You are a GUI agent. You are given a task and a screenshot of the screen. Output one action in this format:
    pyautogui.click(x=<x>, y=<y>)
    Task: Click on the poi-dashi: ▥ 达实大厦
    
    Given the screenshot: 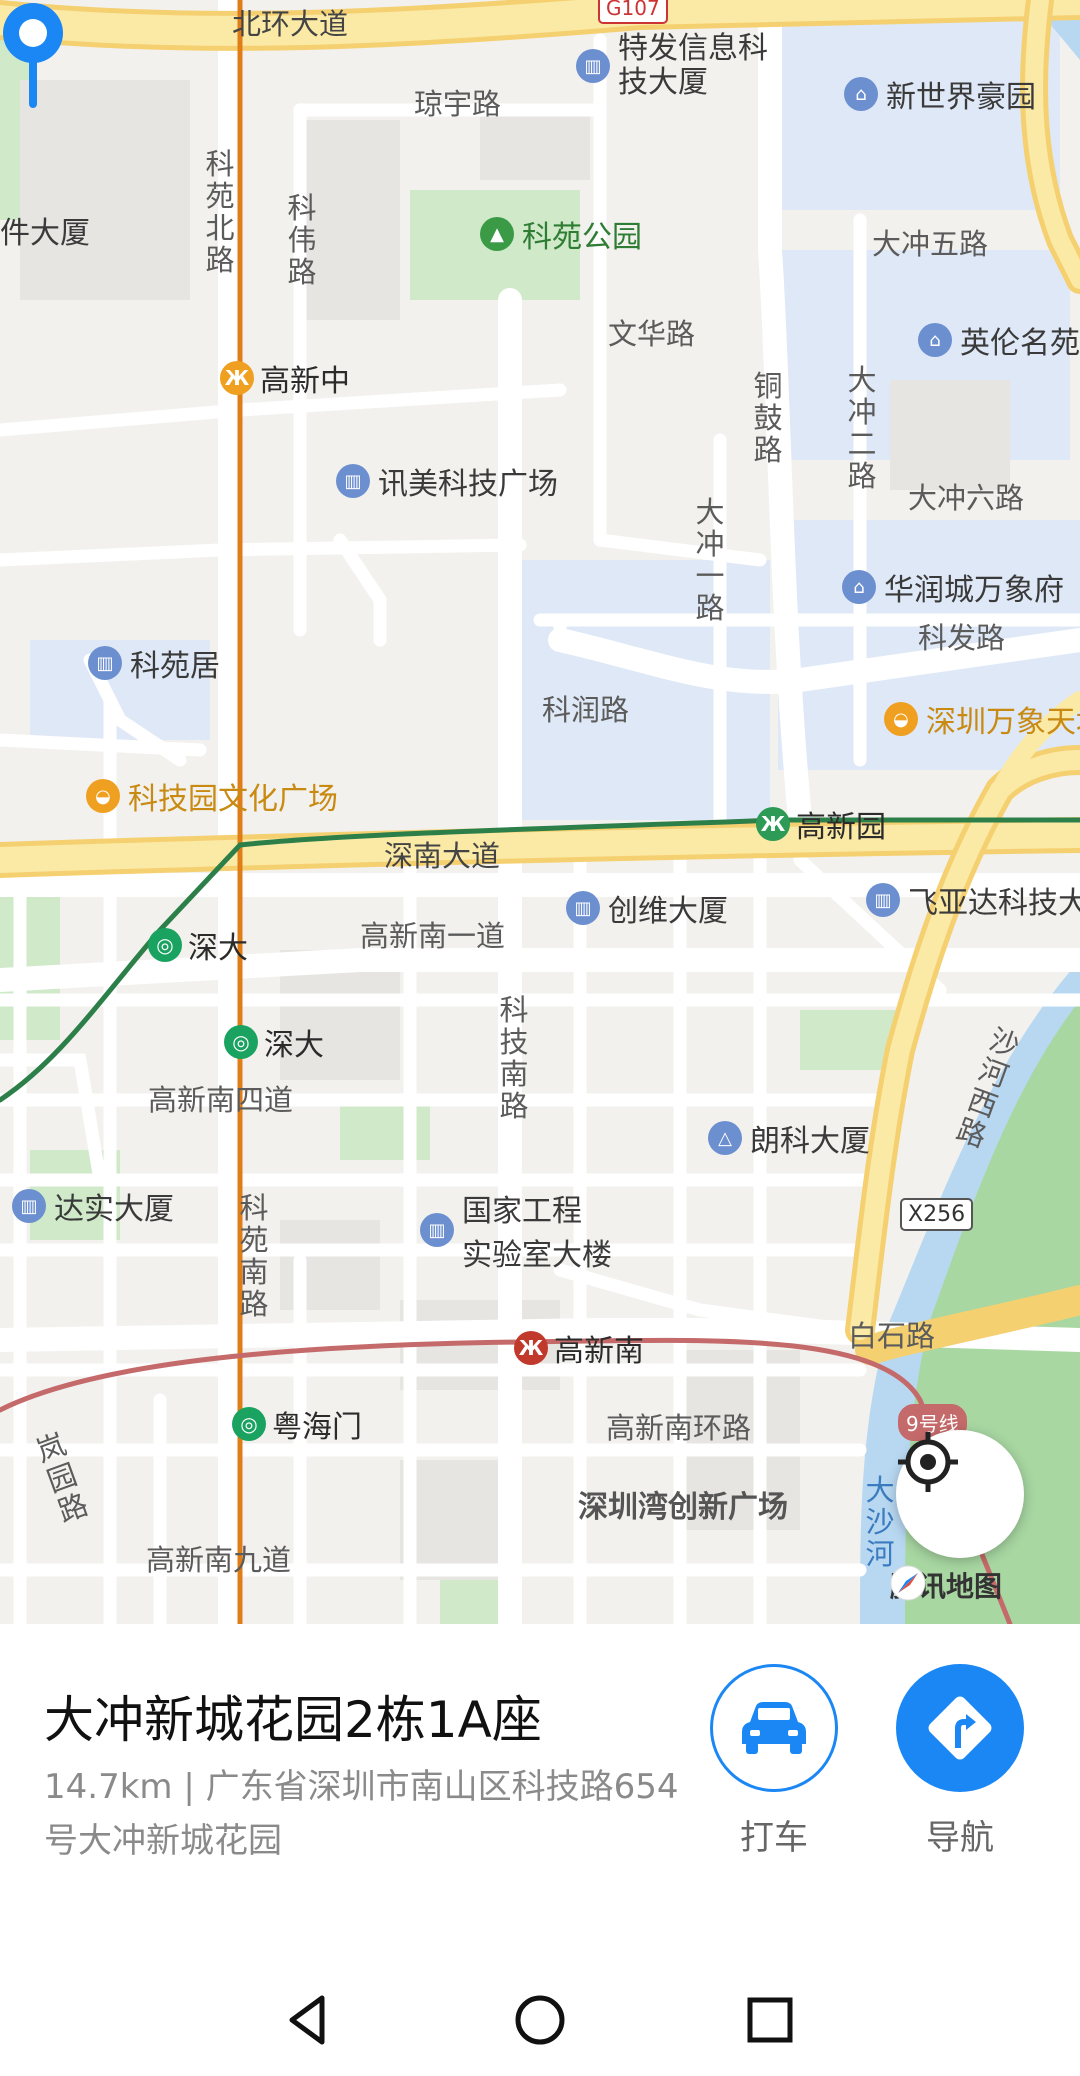 What is the action you would take?
    pyautogui.click(x=93, y=1206)
    